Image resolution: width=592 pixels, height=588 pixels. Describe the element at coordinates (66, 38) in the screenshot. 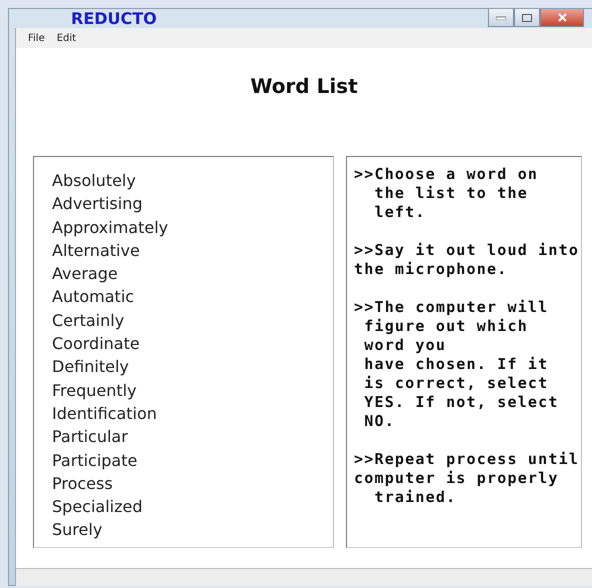

I see `menu-item: Edit` at that location.